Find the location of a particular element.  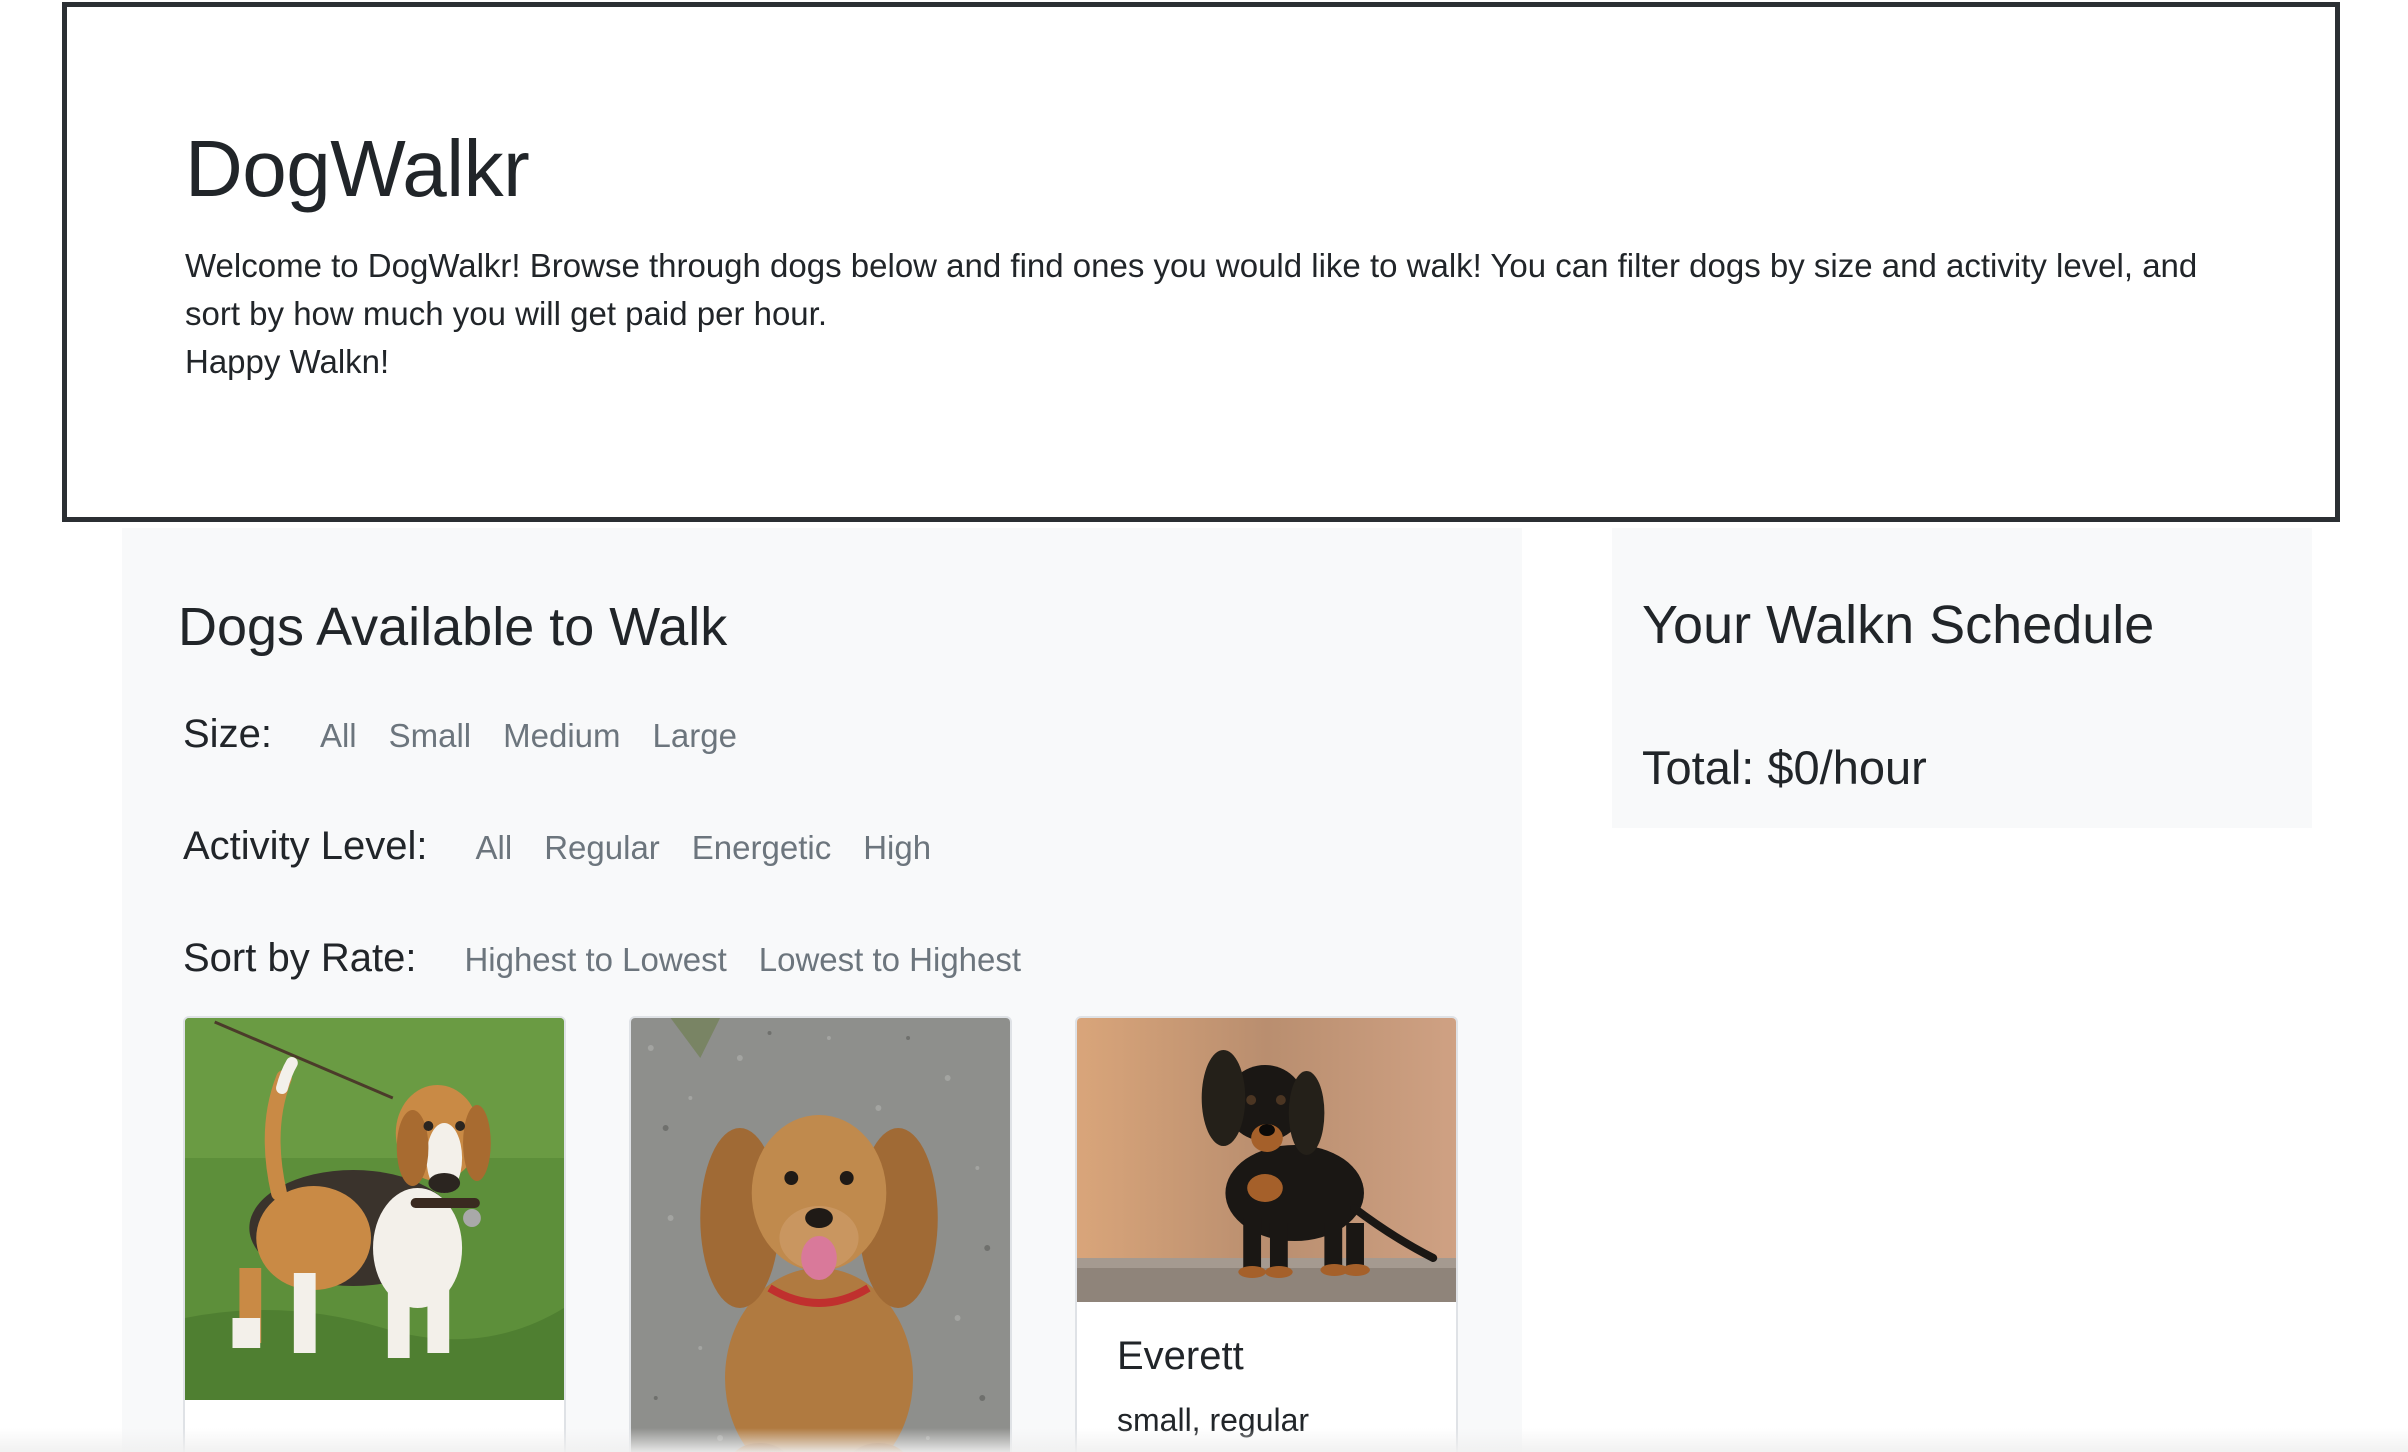

dog-card-body is located at coordinates (830, 1032).